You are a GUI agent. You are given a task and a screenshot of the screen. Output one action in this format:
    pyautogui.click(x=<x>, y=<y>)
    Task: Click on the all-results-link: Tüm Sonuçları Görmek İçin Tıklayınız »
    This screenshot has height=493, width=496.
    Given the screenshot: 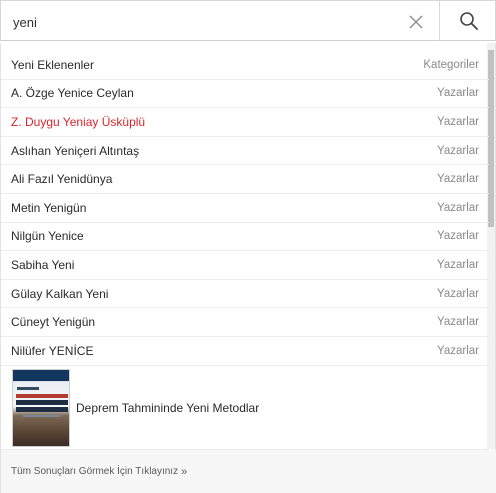 What is the action you would take?
    pyautogui.click(x=248, y=471)
    